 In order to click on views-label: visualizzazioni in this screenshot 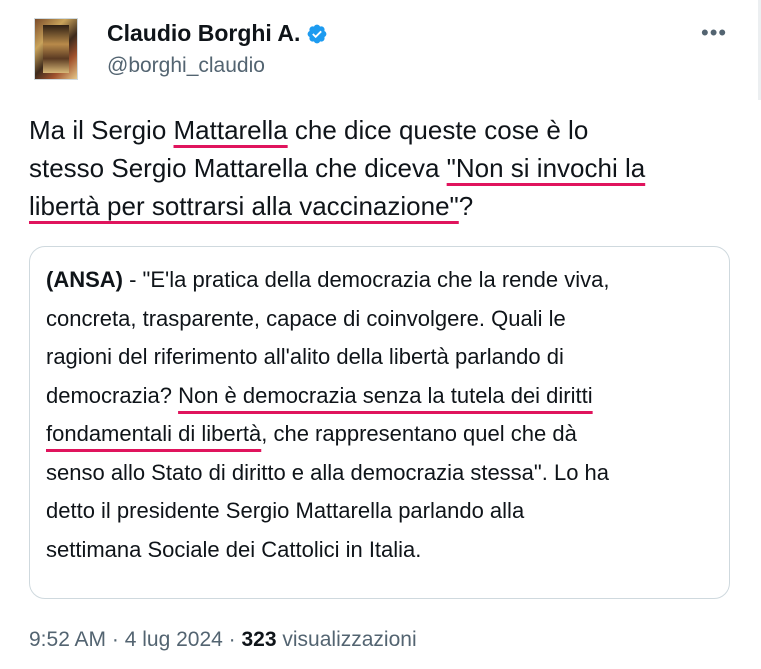, I will do `click(346, 639)`.